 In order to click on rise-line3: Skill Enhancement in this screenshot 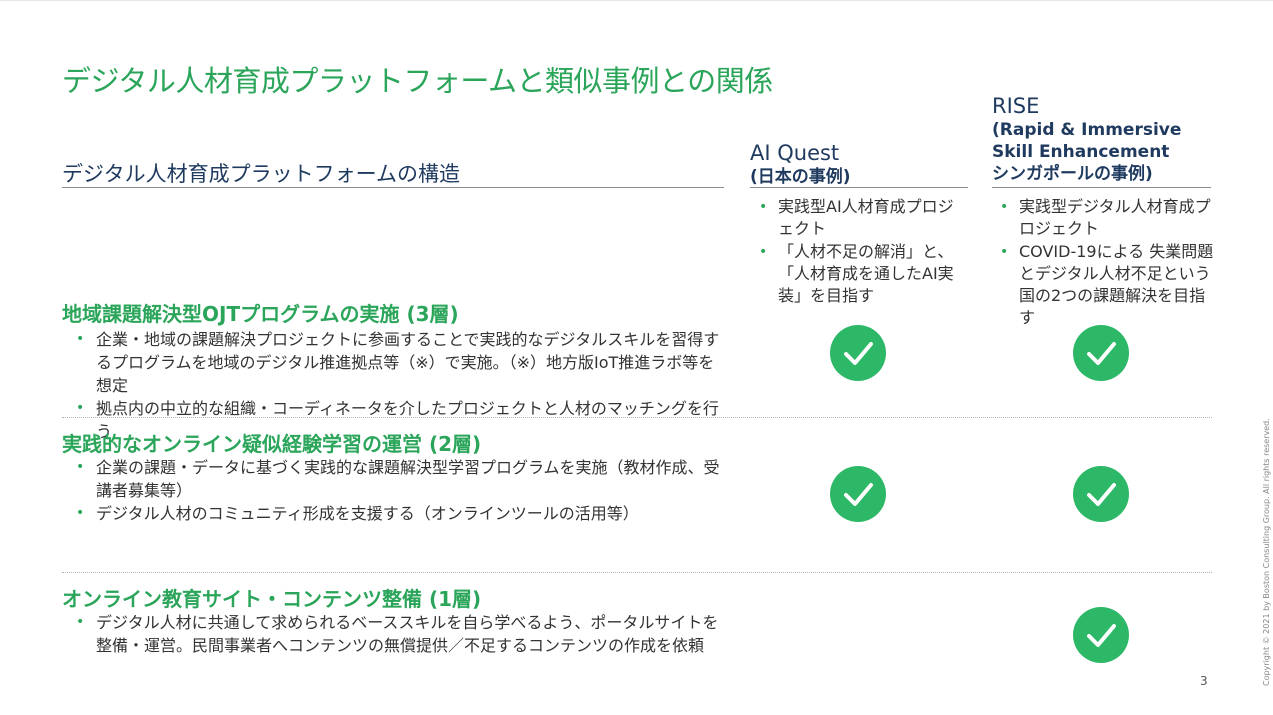, I will do `click(1081, 152)`.